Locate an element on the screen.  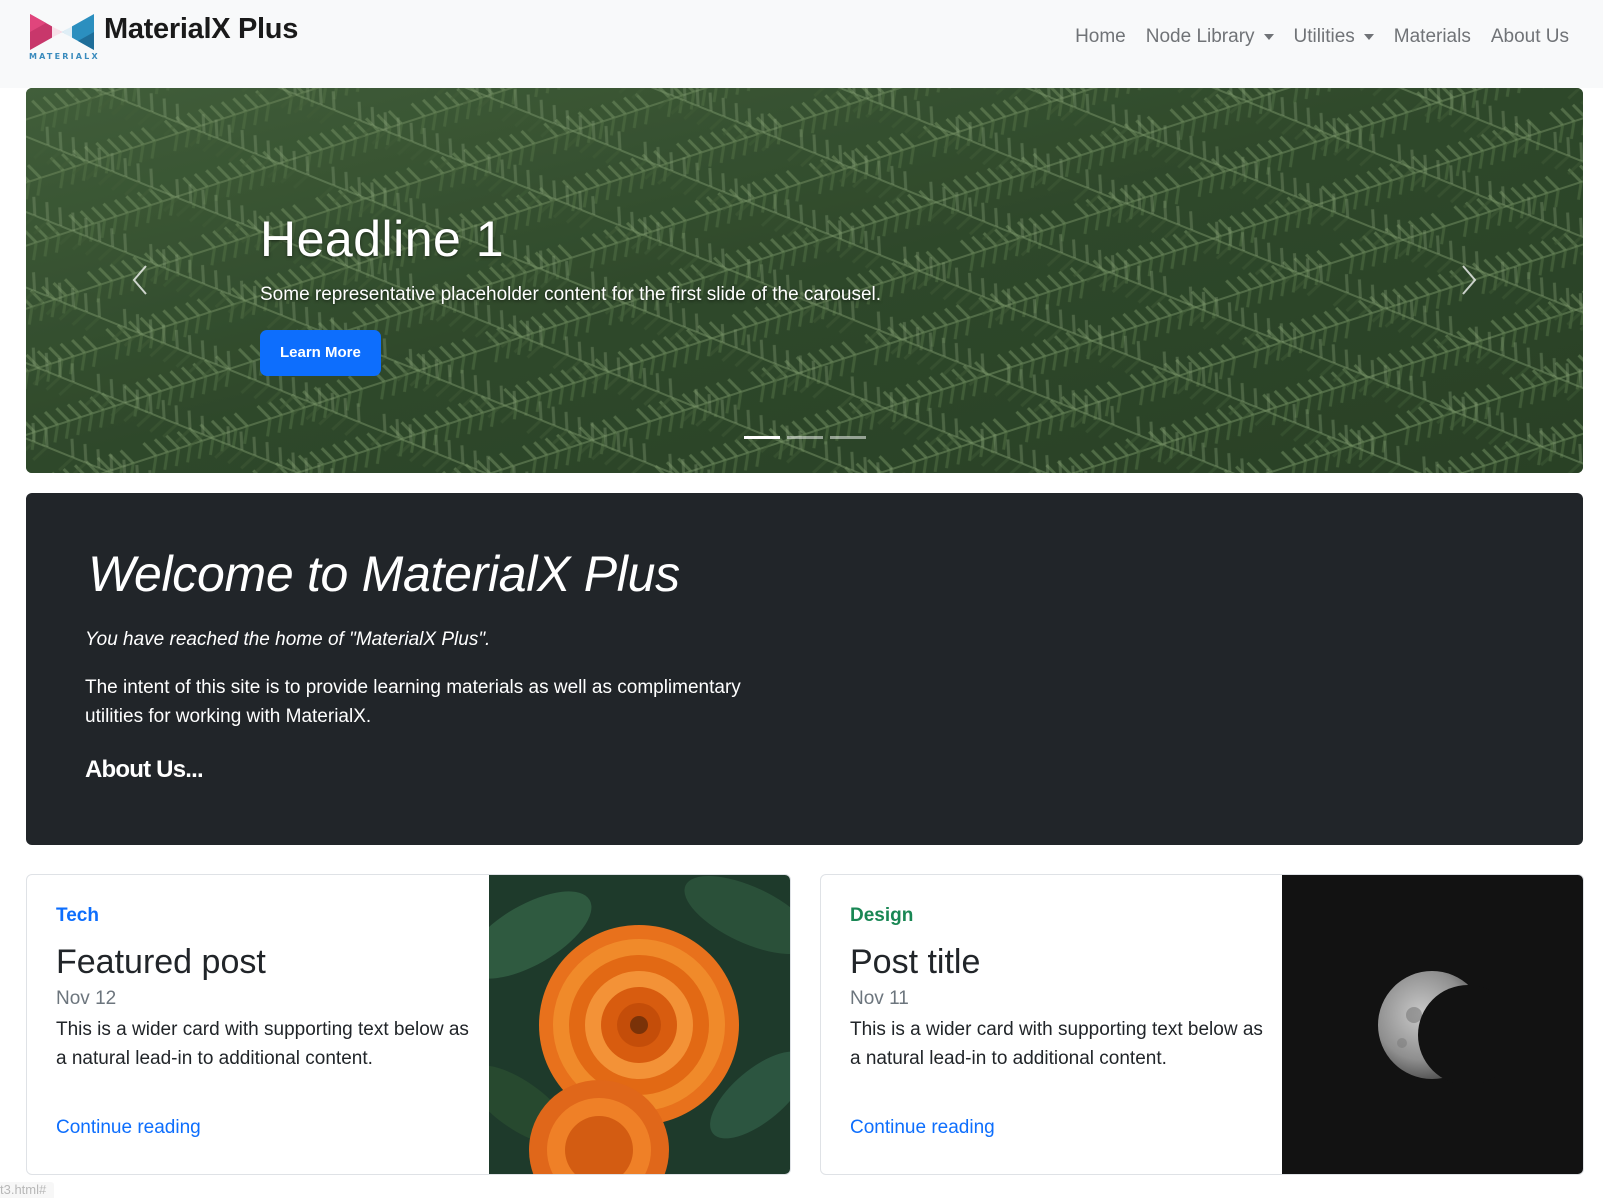
nav-home: Home is located at coordinates (1100, 37).